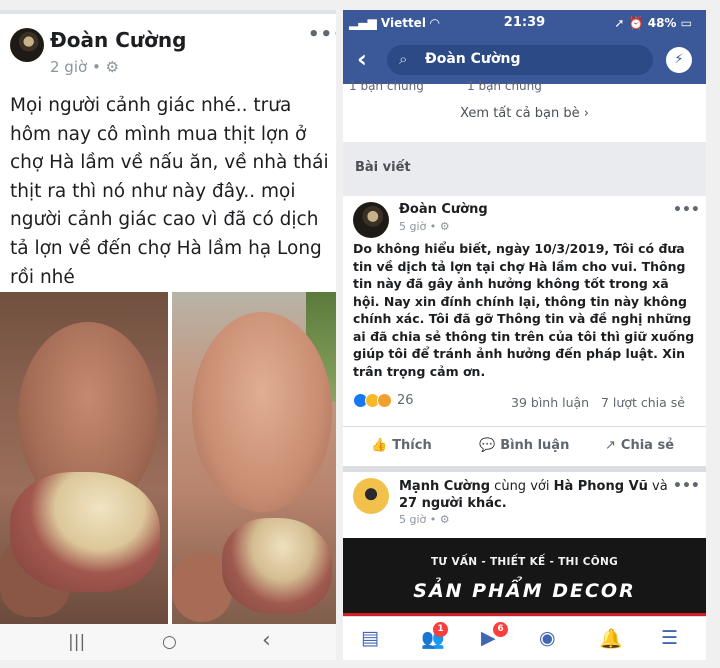 This screenshot has height=668, width=720. Describe the element at coordinates (266, 640) in the screenshot. I see `back-icon: ‹` at that location.